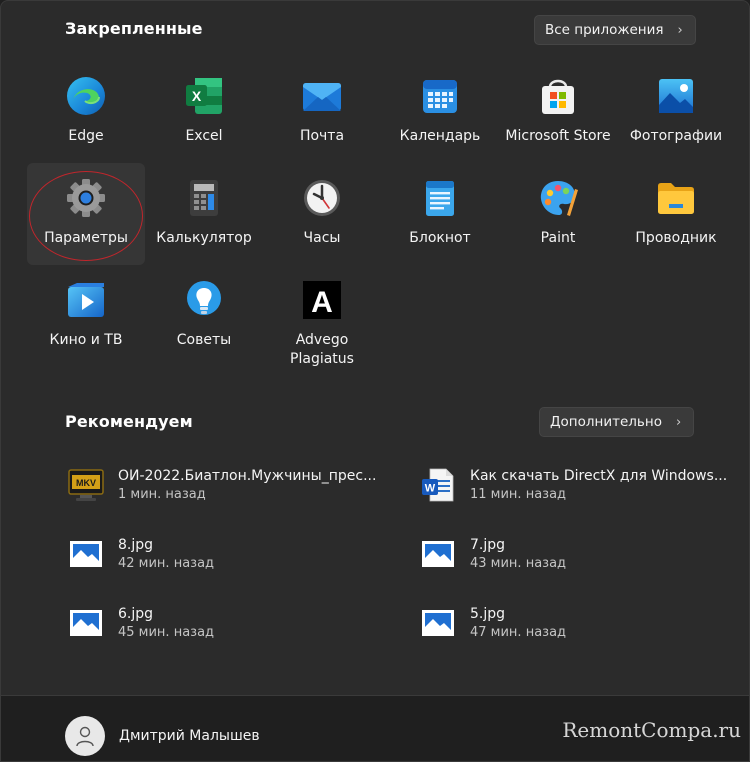  Describe the element at coordinates (676, 198) in the screenshot. I see `folder-icon` at that location.